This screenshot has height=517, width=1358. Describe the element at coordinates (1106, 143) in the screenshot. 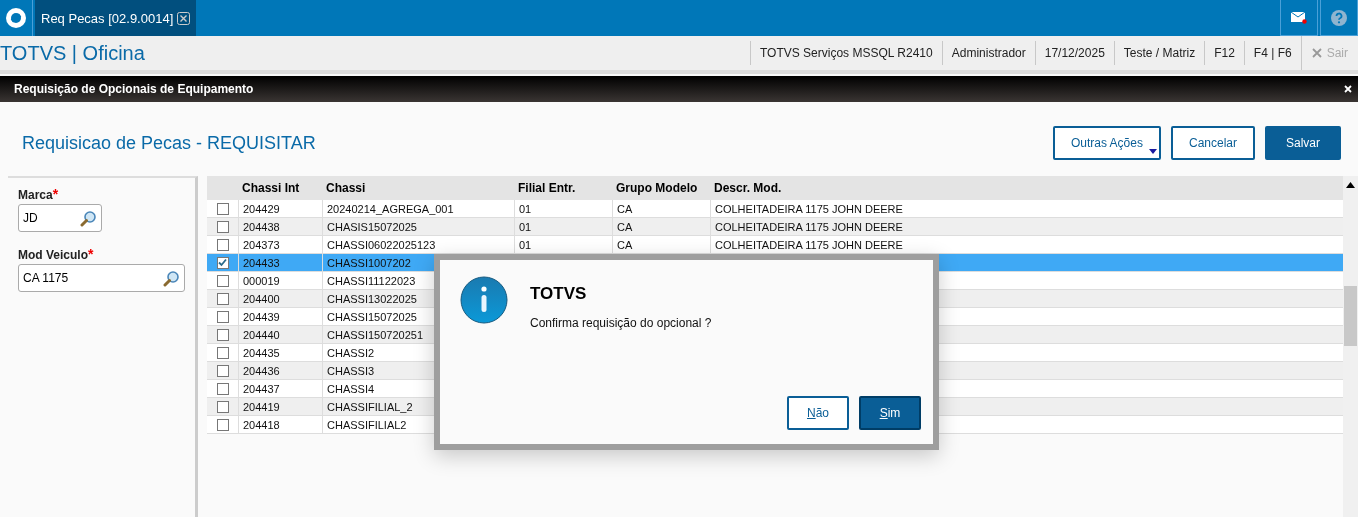

I see `more-actions-button: Outras Ações` at that location.